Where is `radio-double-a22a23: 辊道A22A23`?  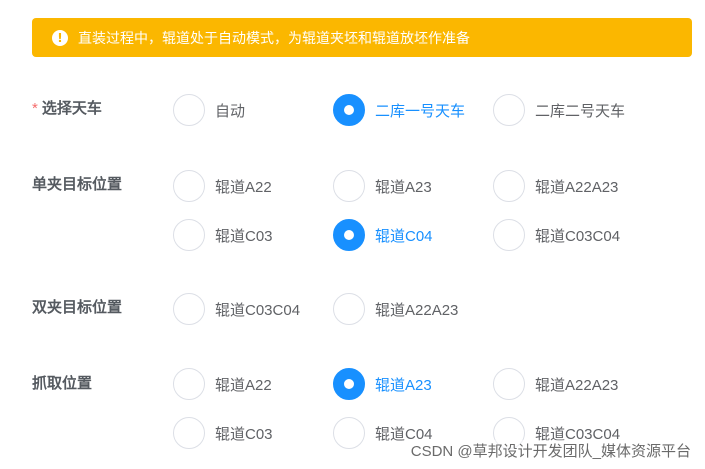
radio-double-a22a23: 辊道A22A23 is located at coordinates (395, 309).